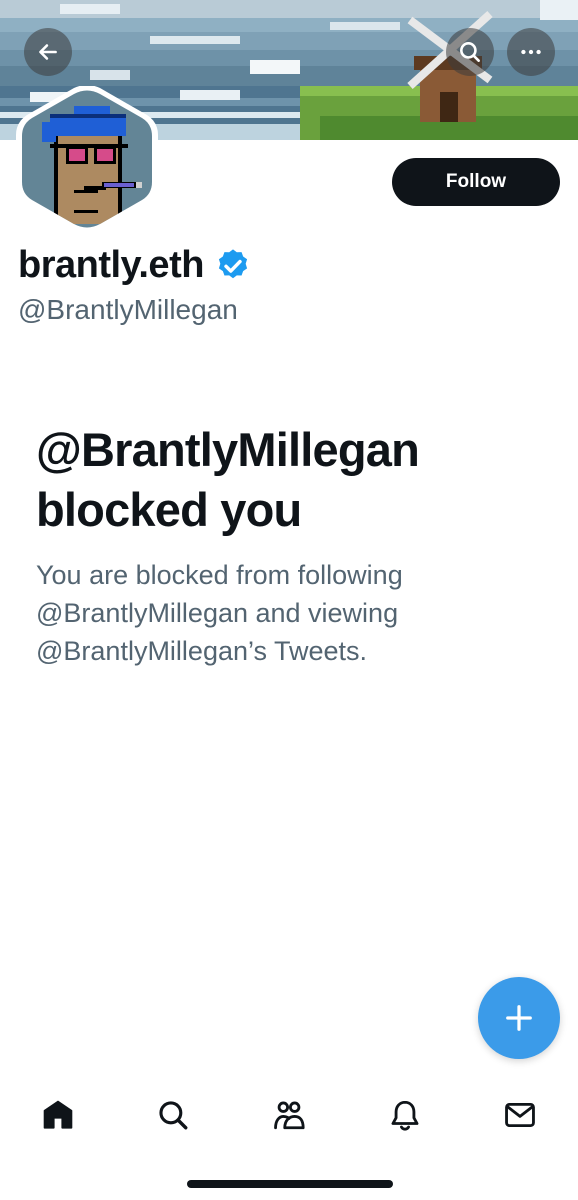 The height and width of the screenshot is (1200, 578). I want to click on more-horizontal-icon, so click(531, 52).